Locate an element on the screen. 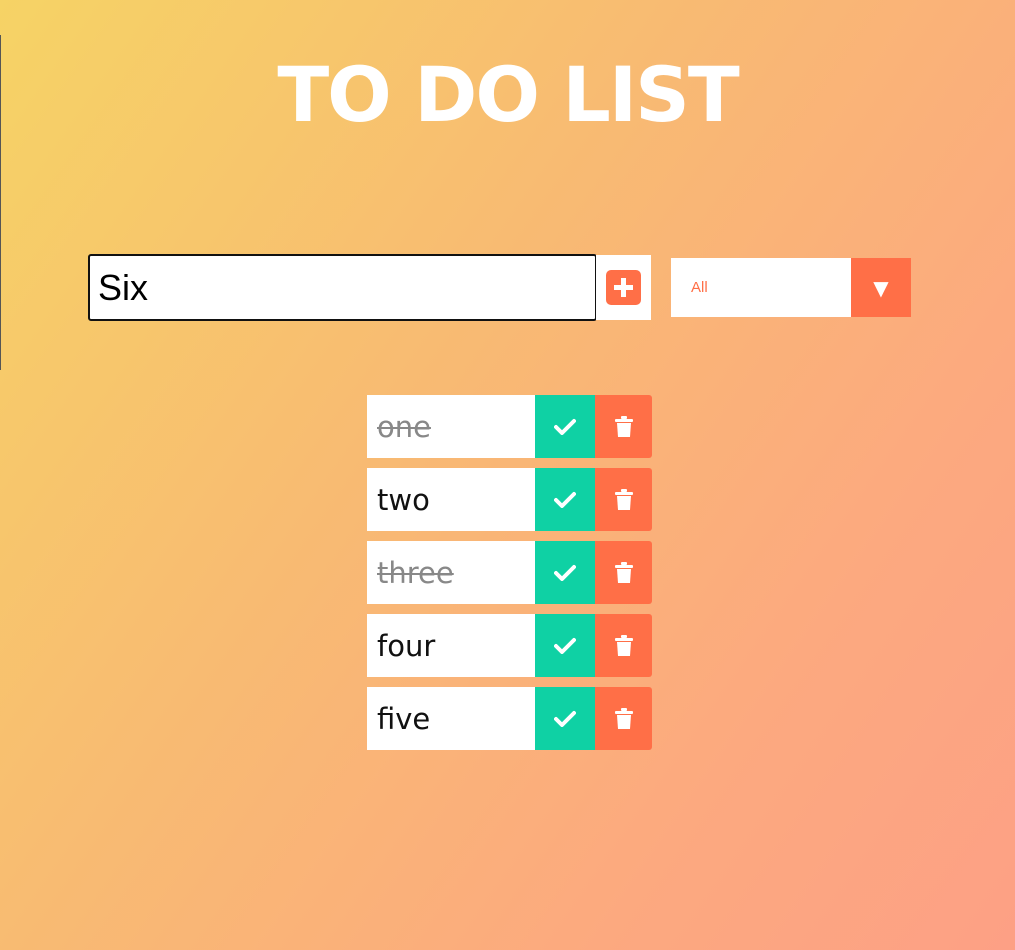  todo-item: two is located at coordinates (510, 499).